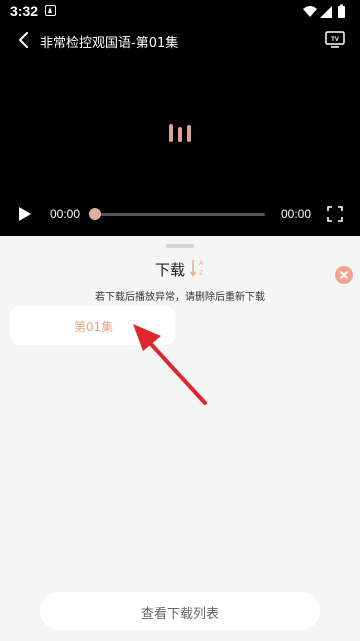 The width and height of the screenshot is (360, 641). Describe the element at coordinates (25, 214) in the screenshot. I see `play-icon` at that location.